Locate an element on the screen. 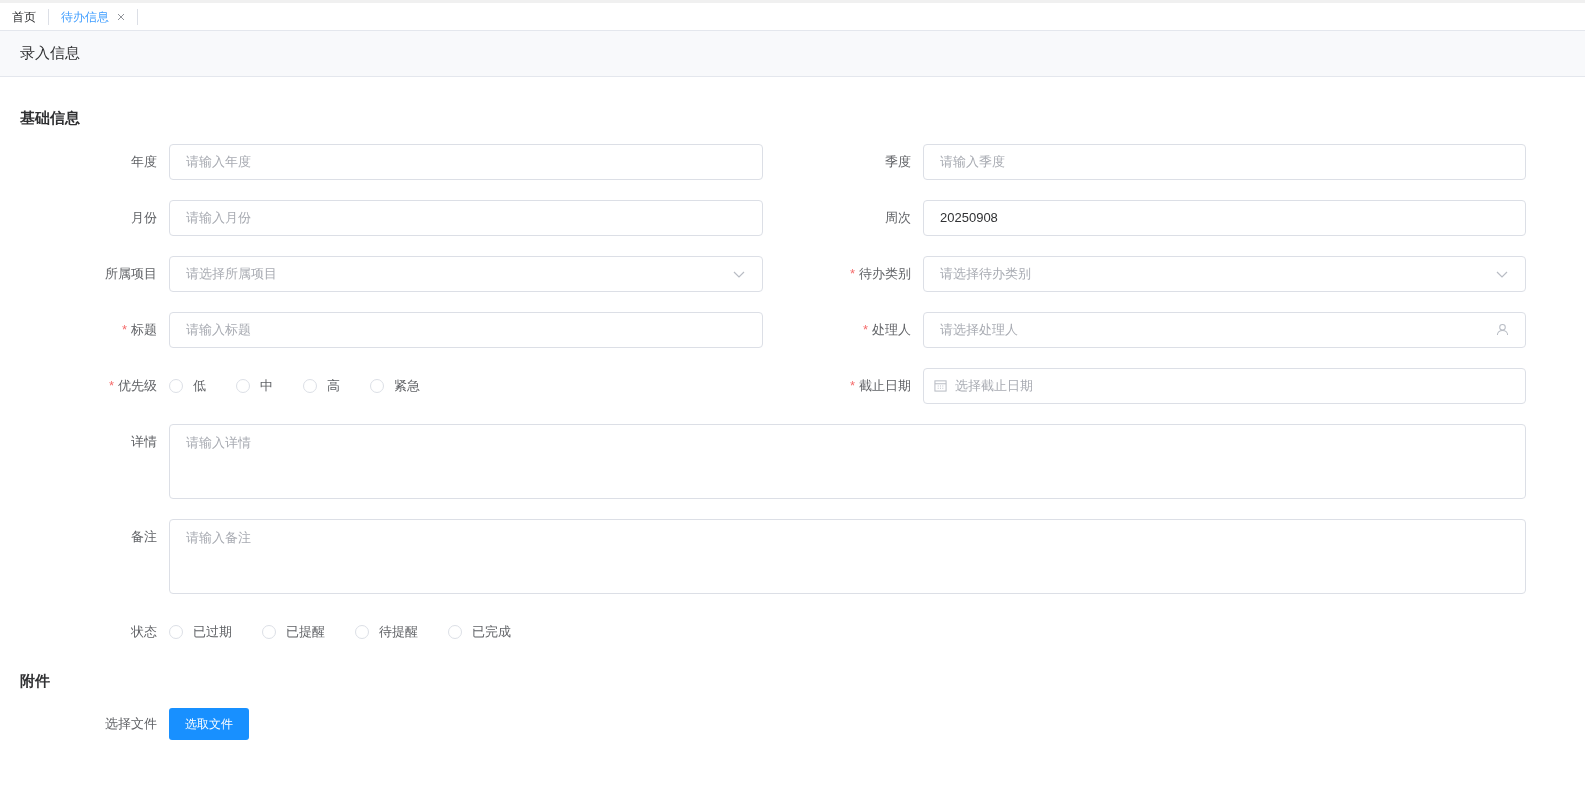 The width and height of the screenshot is (1585, 805). page-tab: 待办信息 is located at coordinates (93, 16).